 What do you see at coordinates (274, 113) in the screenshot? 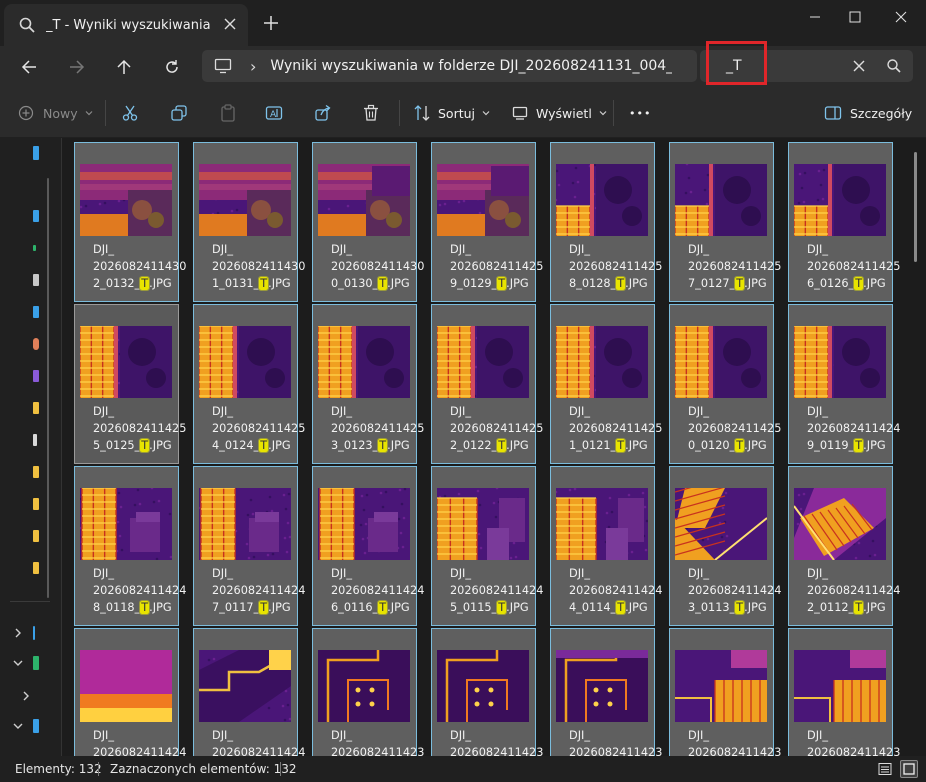
I see `rename-button: A` at bounding box center [274, 113].